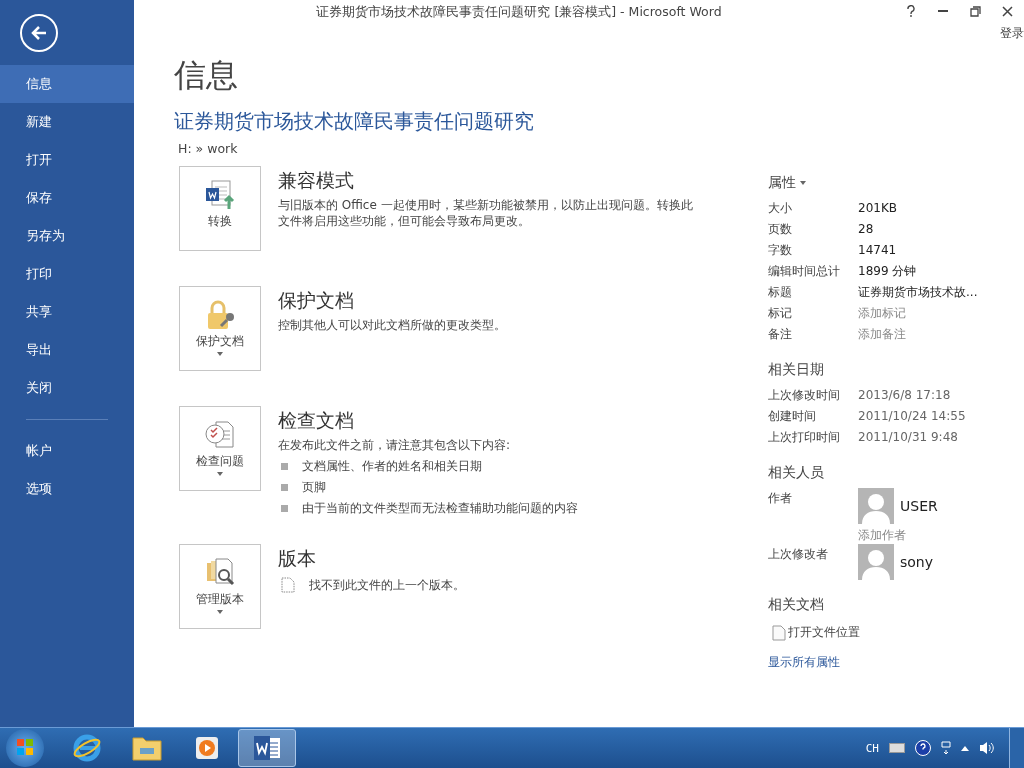 The height and width of the screenshot is (768, 1024). Describe the element at coordinates (354, 121) in the screenshot. I see `document-title: 证券期货市场技术故障民事责任问题研究` at that location.